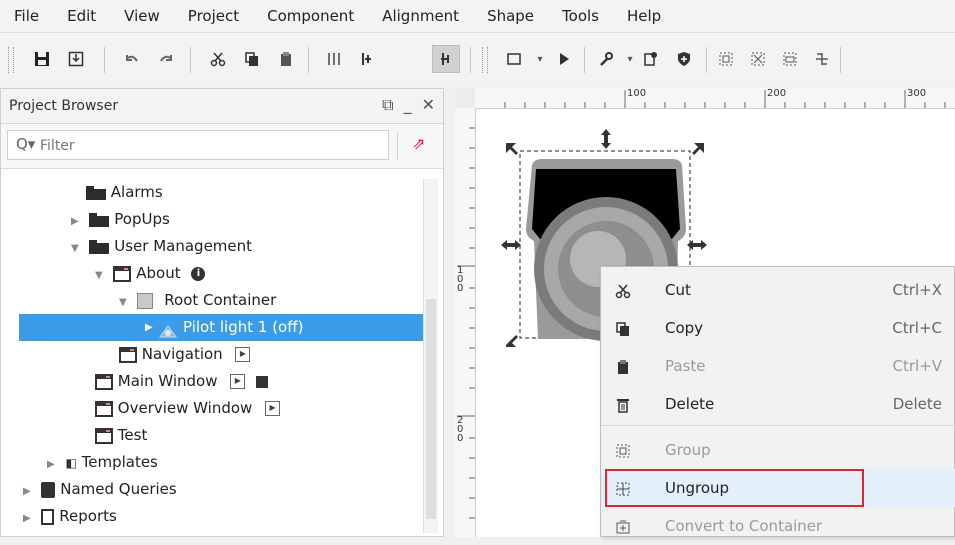 This screenshot has width=955, height=545. I want to click on context-menu-item-delete: Delete Delete, so click(778, 404).